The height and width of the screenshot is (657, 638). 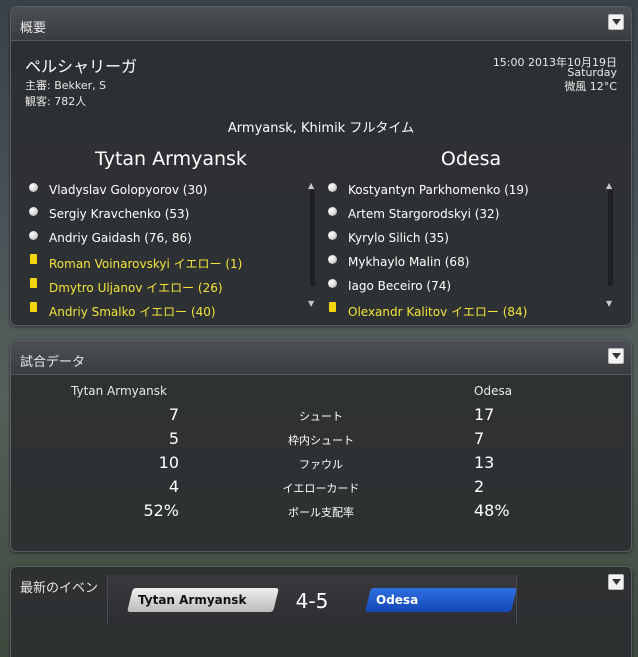 I want to click on event-text: Andriy Smalko イエロー (40), so click(x=132, y=311).